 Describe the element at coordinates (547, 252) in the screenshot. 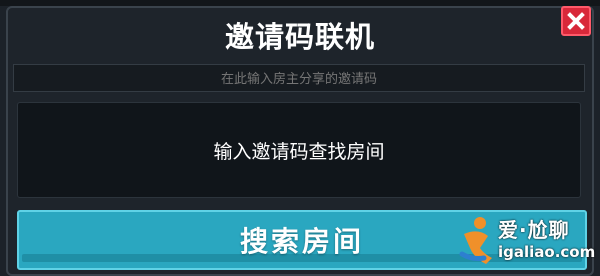

I see `watermark-url: igaliao.com` at that location.